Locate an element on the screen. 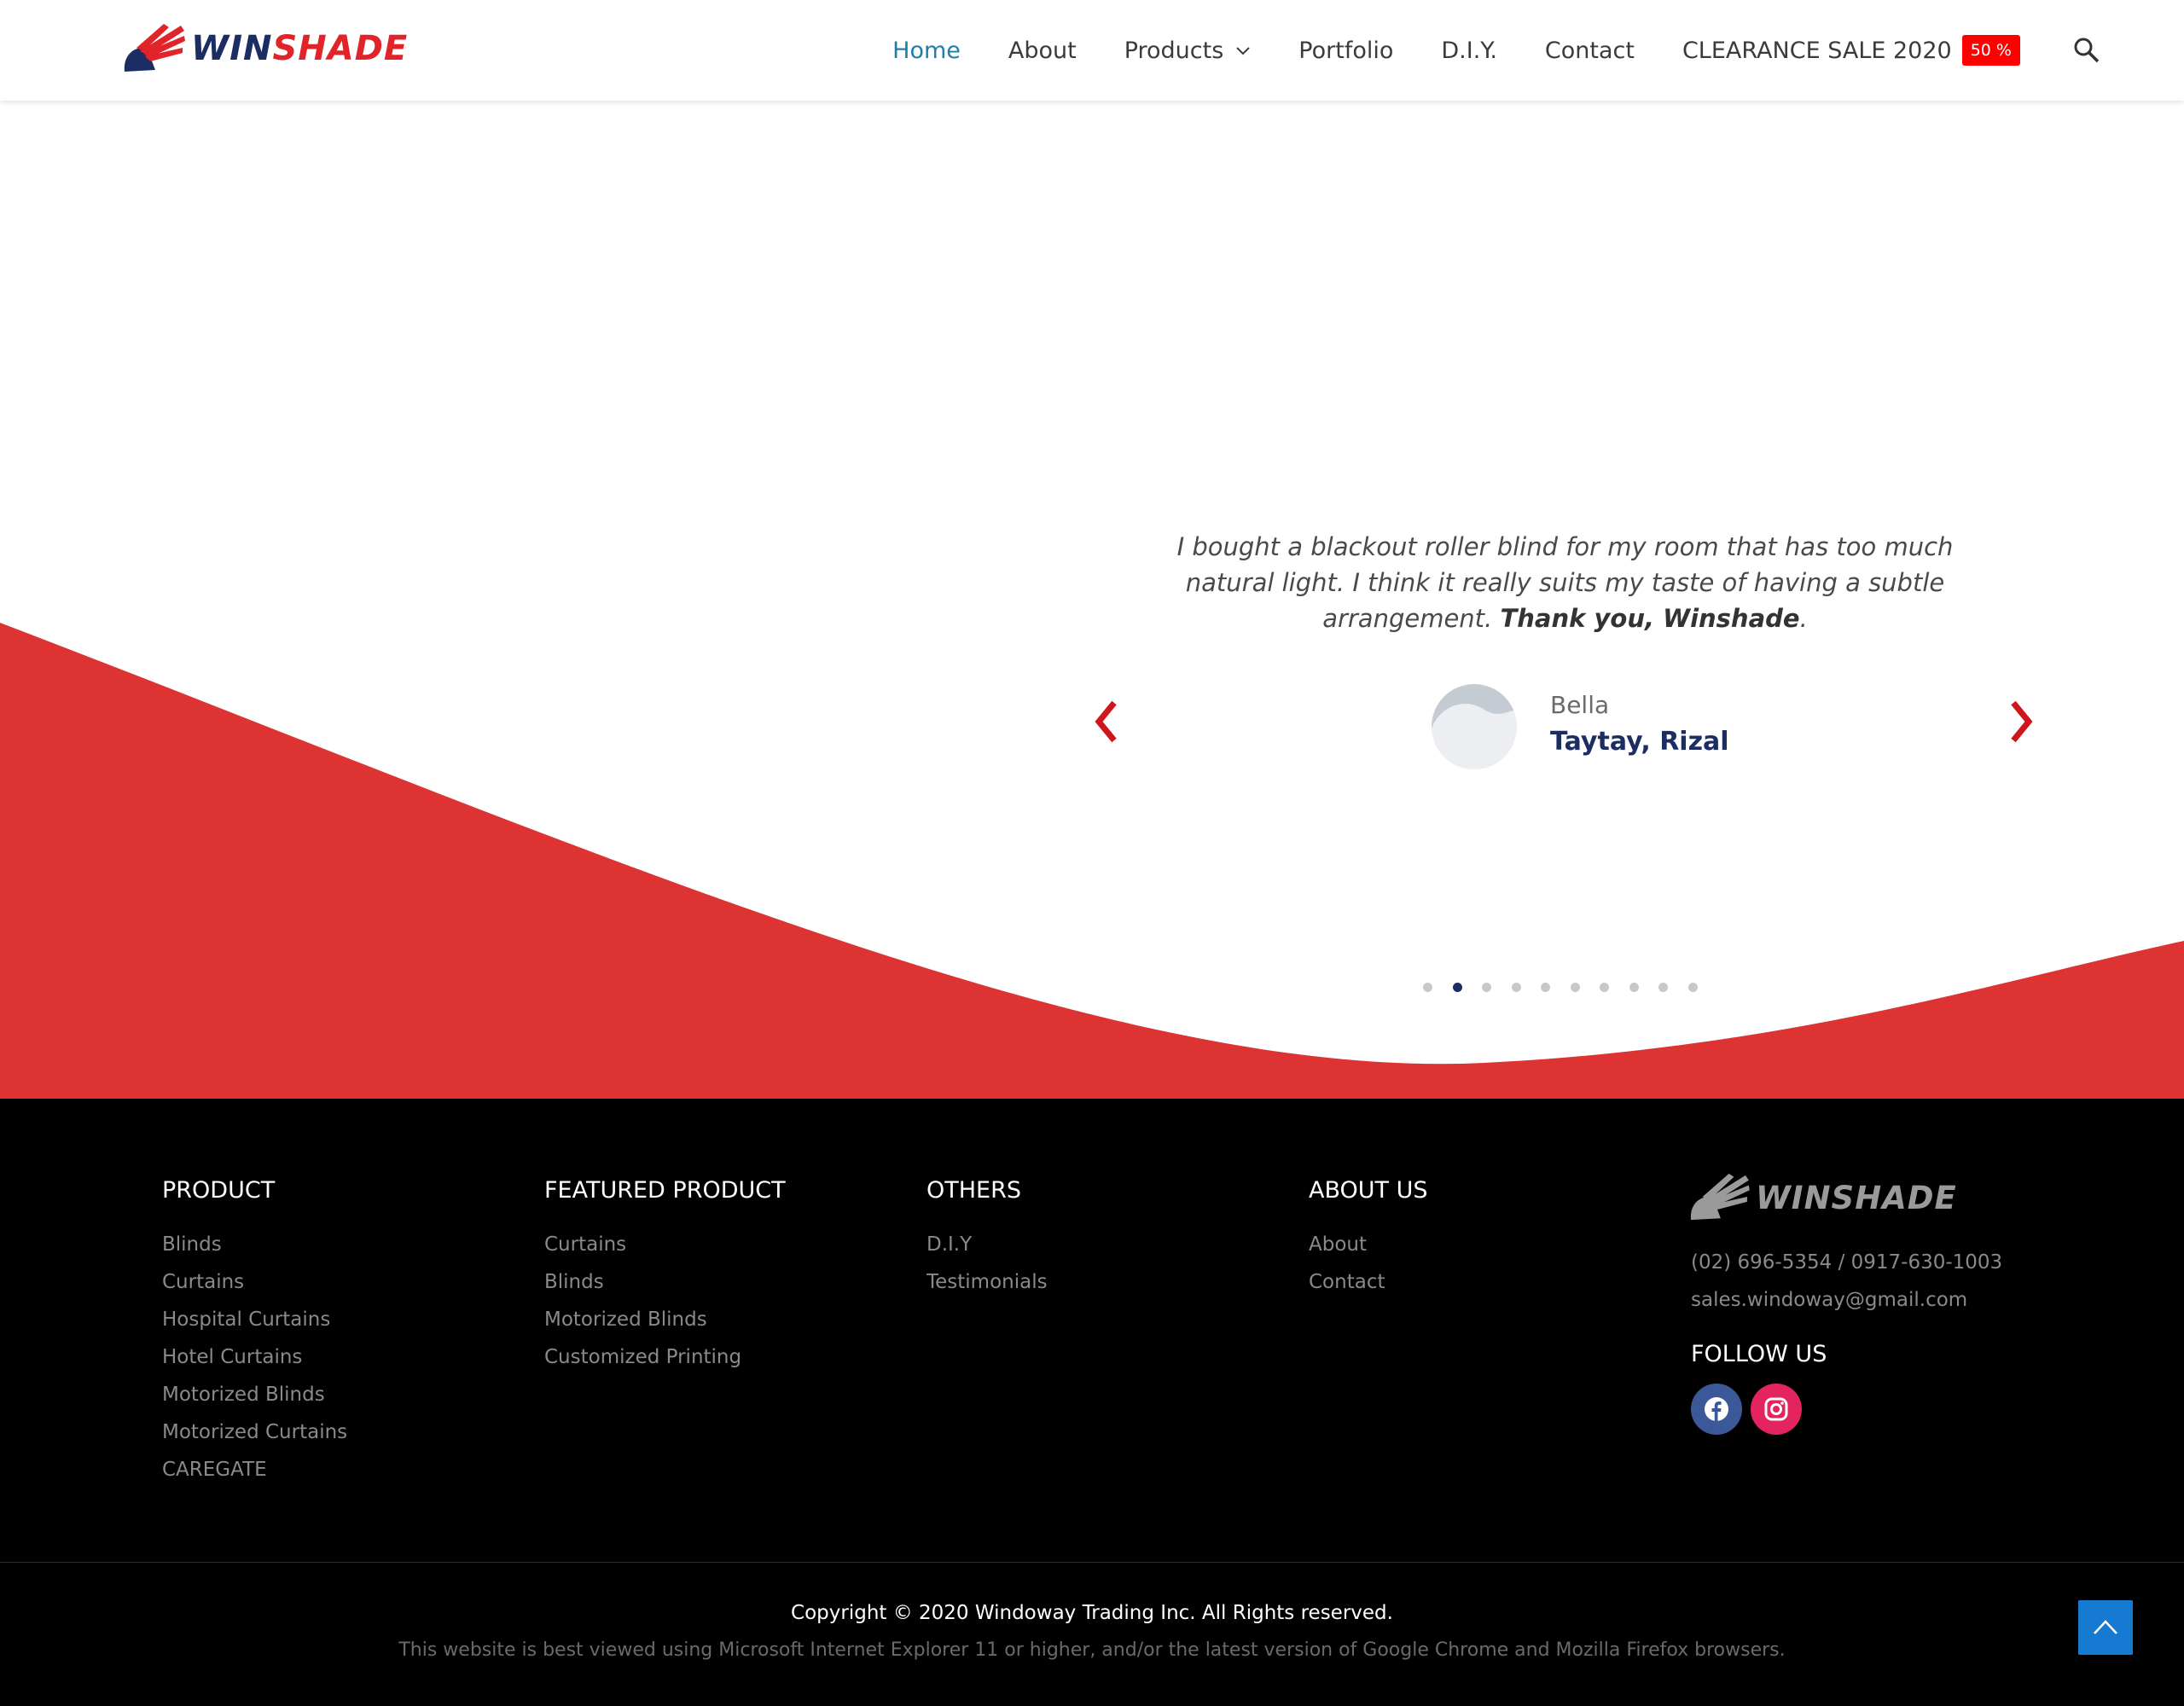 This screenshot has width=2184, height=1706. nav-home: Home is located at coordinates (927, 51).